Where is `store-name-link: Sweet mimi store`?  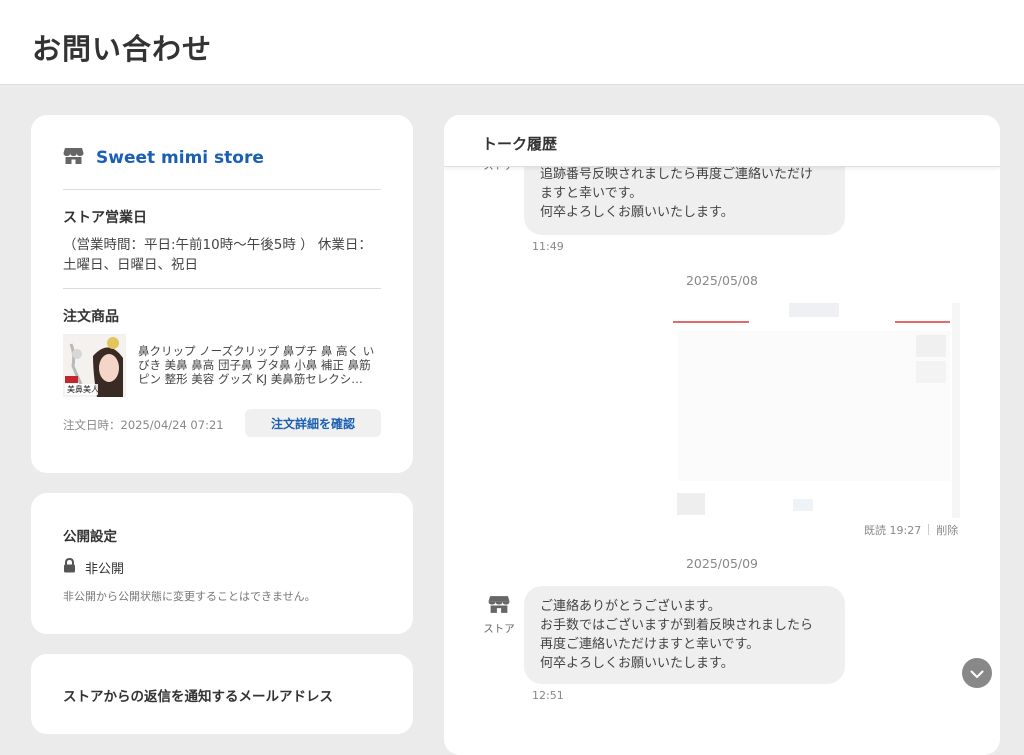
store-name-link: Sweet mimi store is located at coordinates (180, 158).